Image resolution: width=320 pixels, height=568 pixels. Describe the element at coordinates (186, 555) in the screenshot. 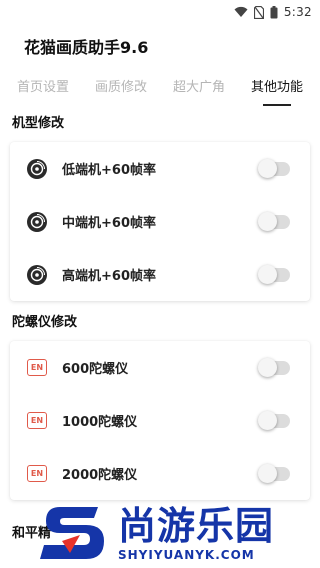

I see `watermark-en: SHYIYUANYK.COM` at that location.